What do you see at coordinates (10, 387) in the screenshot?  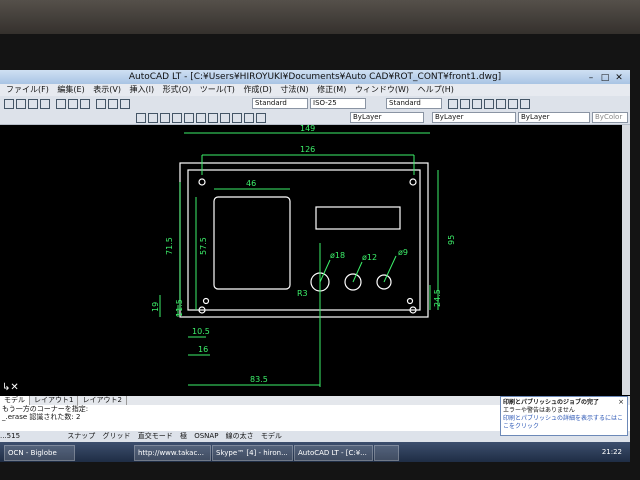 I see `ucs-icon: ↳✕` at bounding box center [10, 387].